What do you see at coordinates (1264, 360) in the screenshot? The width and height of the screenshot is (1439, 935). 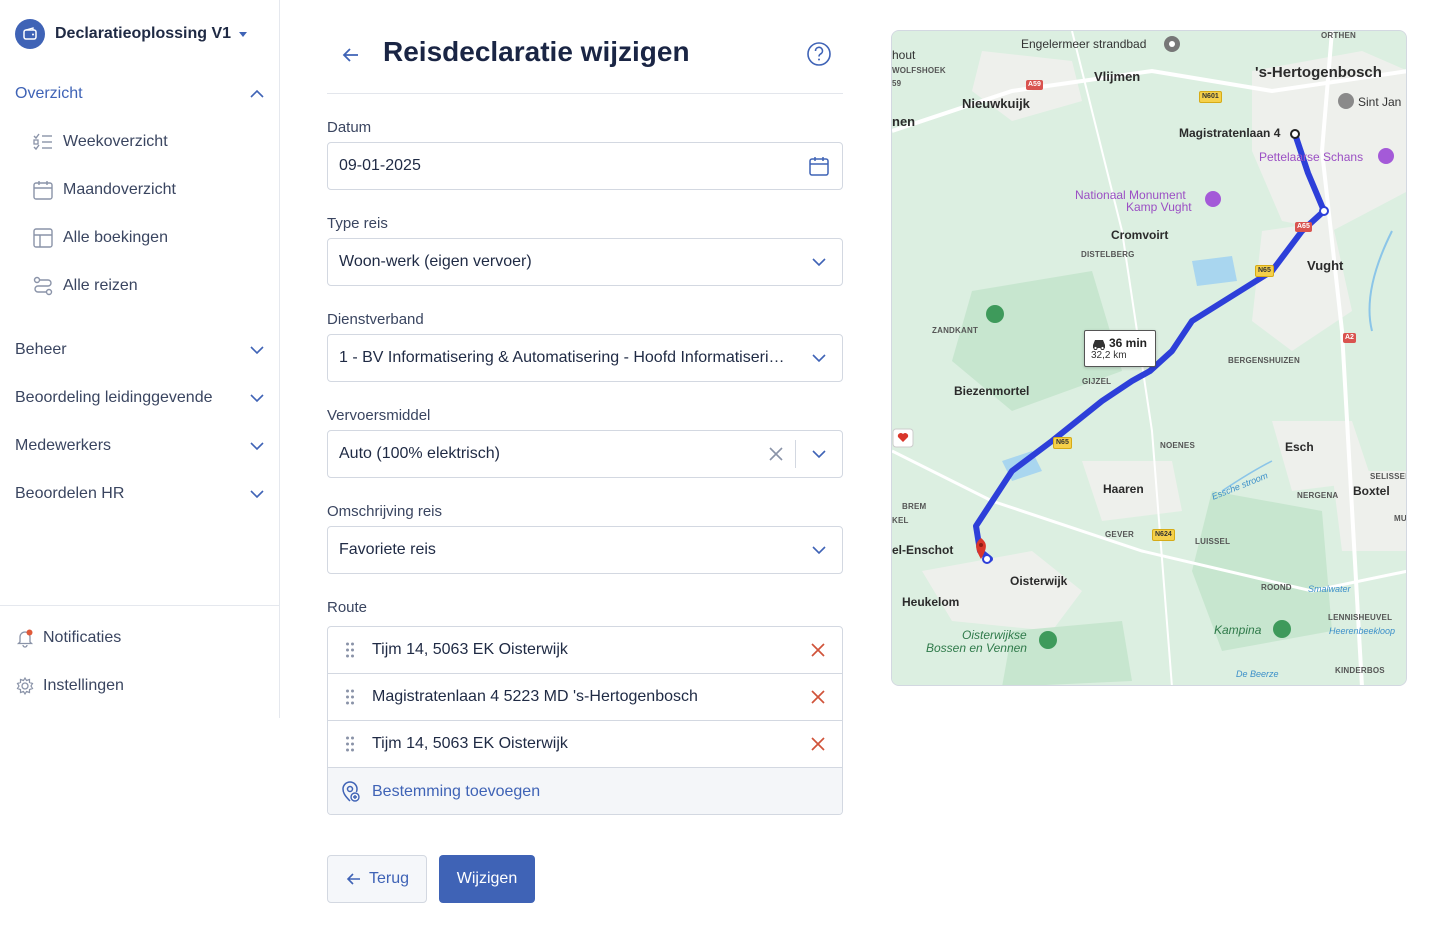 I see `map-label: BERGENSHUIZEN` at bounding box center [1264, 360].